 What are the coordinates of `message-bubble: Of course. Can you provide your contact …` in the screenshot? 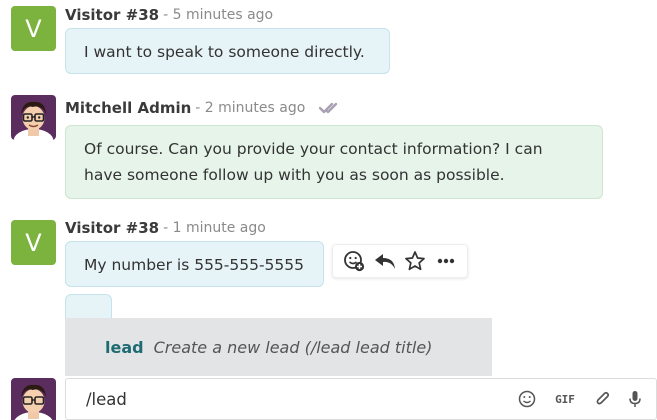 It's located at (334, 162).